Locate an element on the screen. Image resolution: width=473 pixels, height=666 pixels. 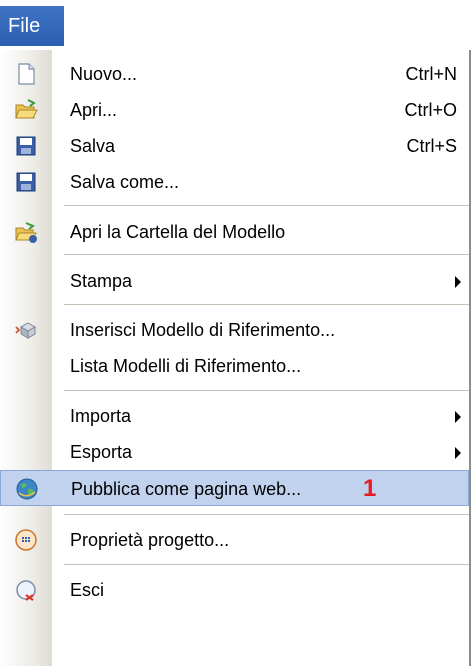
open-folder-icon is located at coordinates (26, 109).